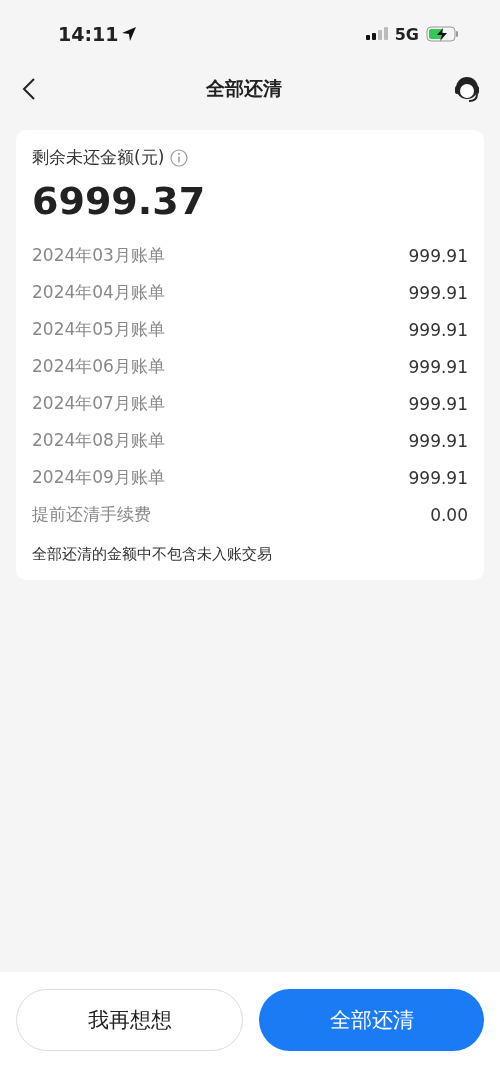 The height and width of the screenshot is (1084, 500). What do you see at coordinates (467, 89) in the screenshot?
I see `headset-agent-icon` at bounding box center [467, 89].